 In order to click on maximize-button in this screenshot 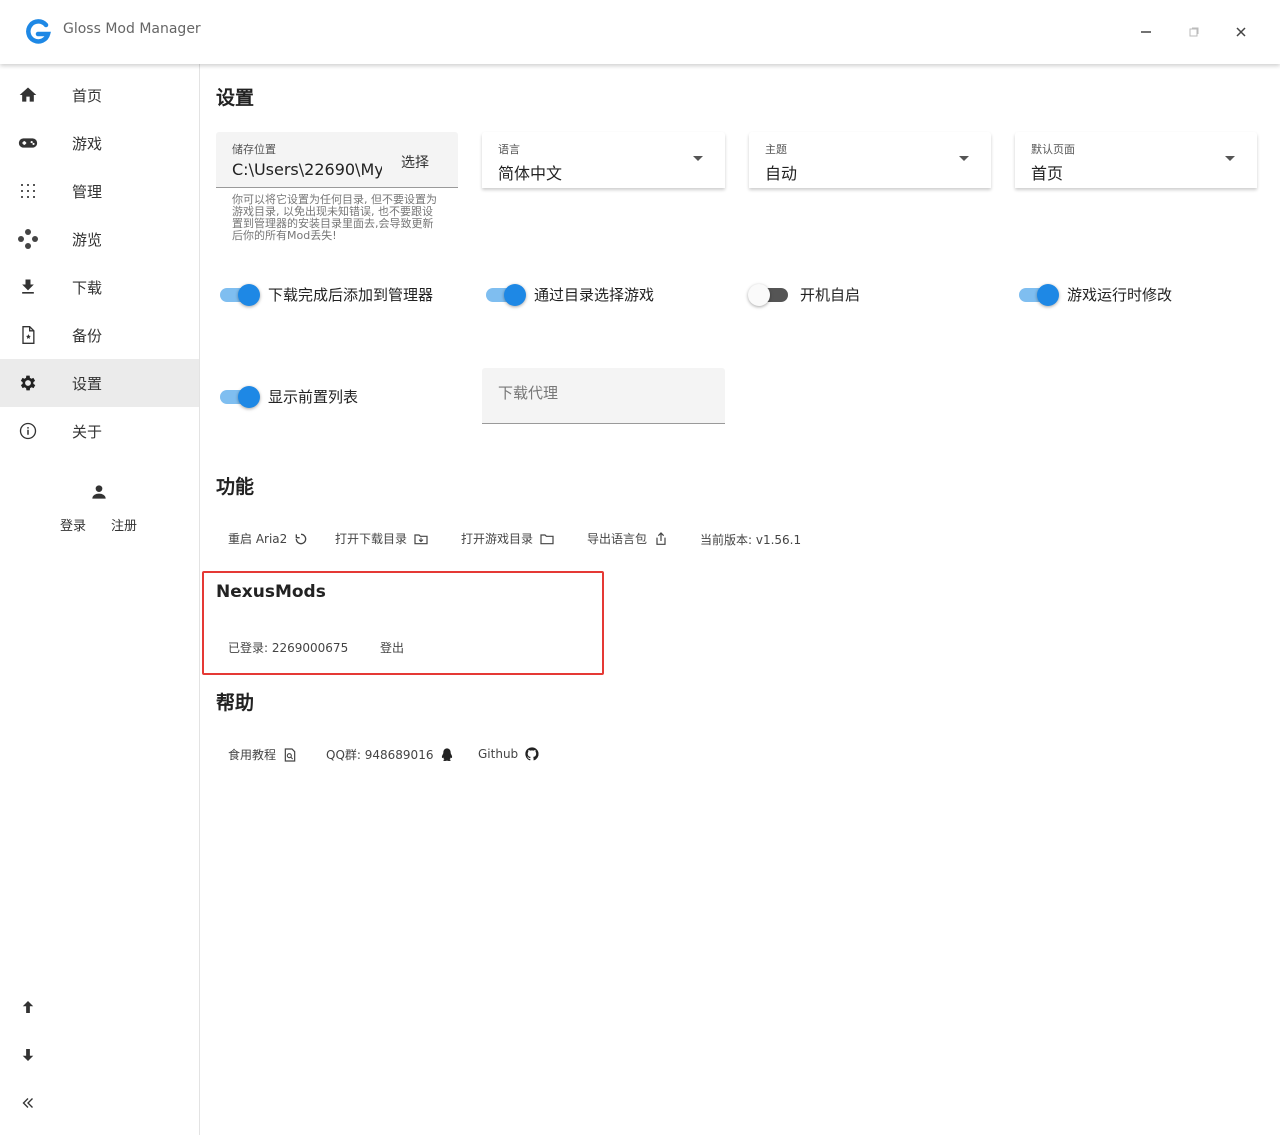, I will do `click(1194, 32)`.